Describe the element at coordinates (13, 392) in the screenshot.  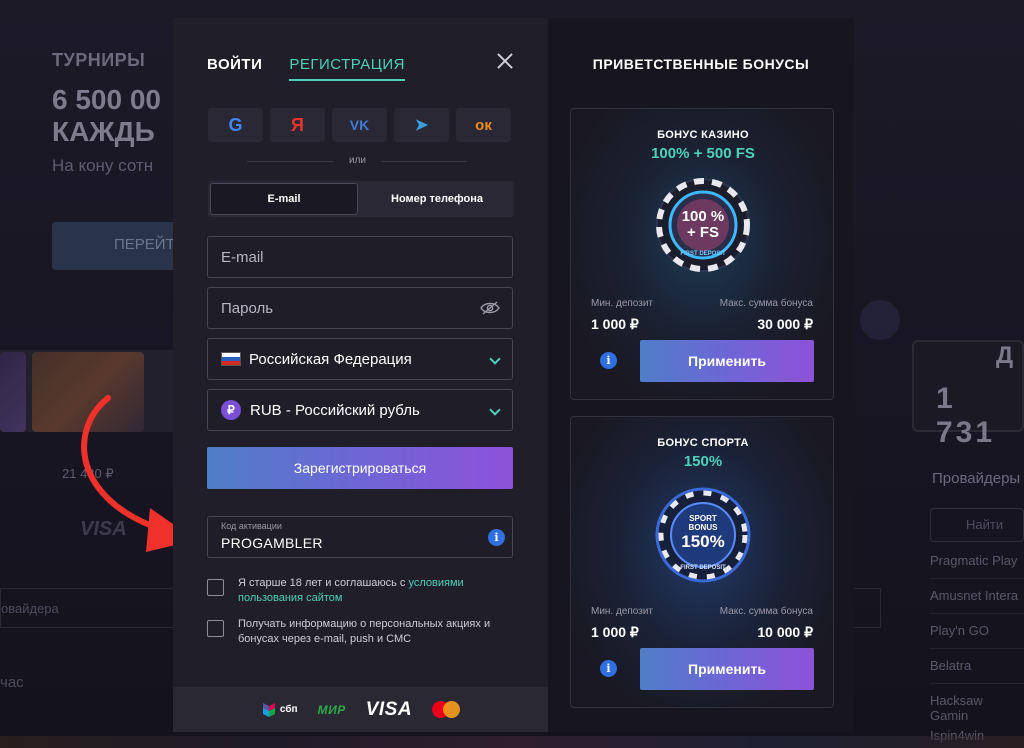
I see `bg-game-thumb` at that location.